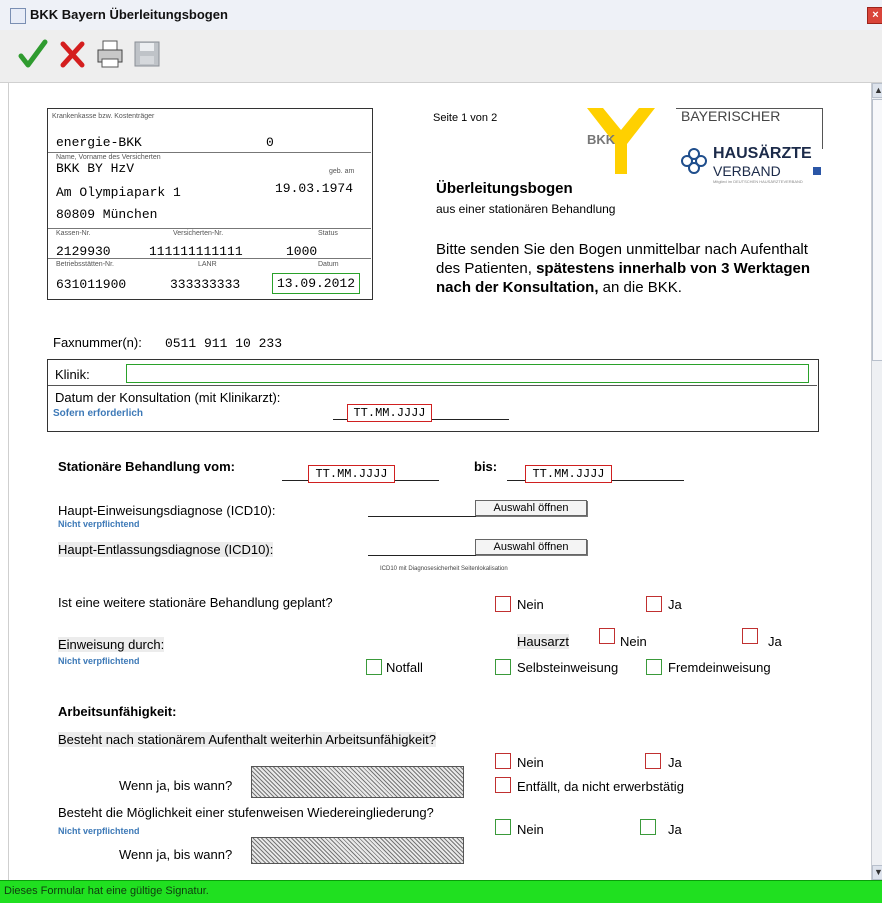 The image size is (882, 903). I want to click on weitere-nein-checkbox, so click(503, 604).